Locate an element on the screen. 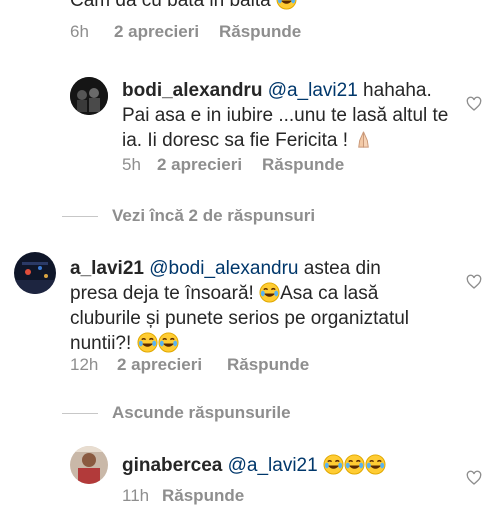 The height and width of the screenshot is (506, 500). comment-3-username: ginabercea is located at coordinates (172, 465).